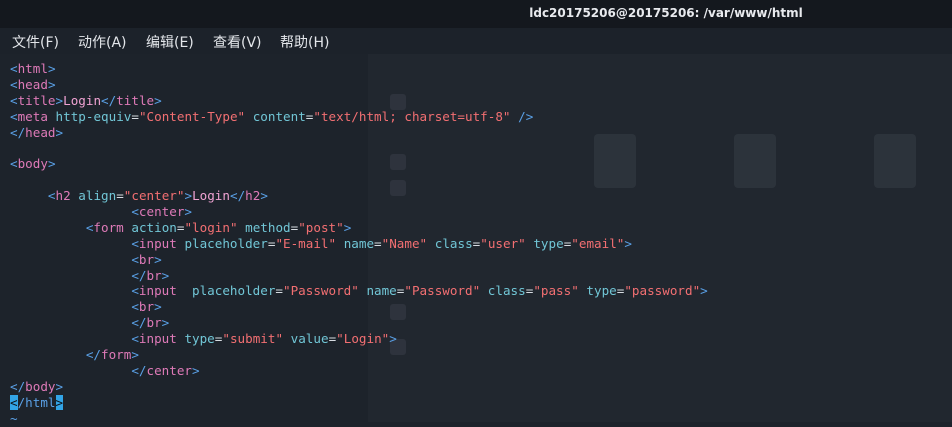 This screenshot has width=952, height=427. I want to click on text-cursor: <, so click(14, 402).